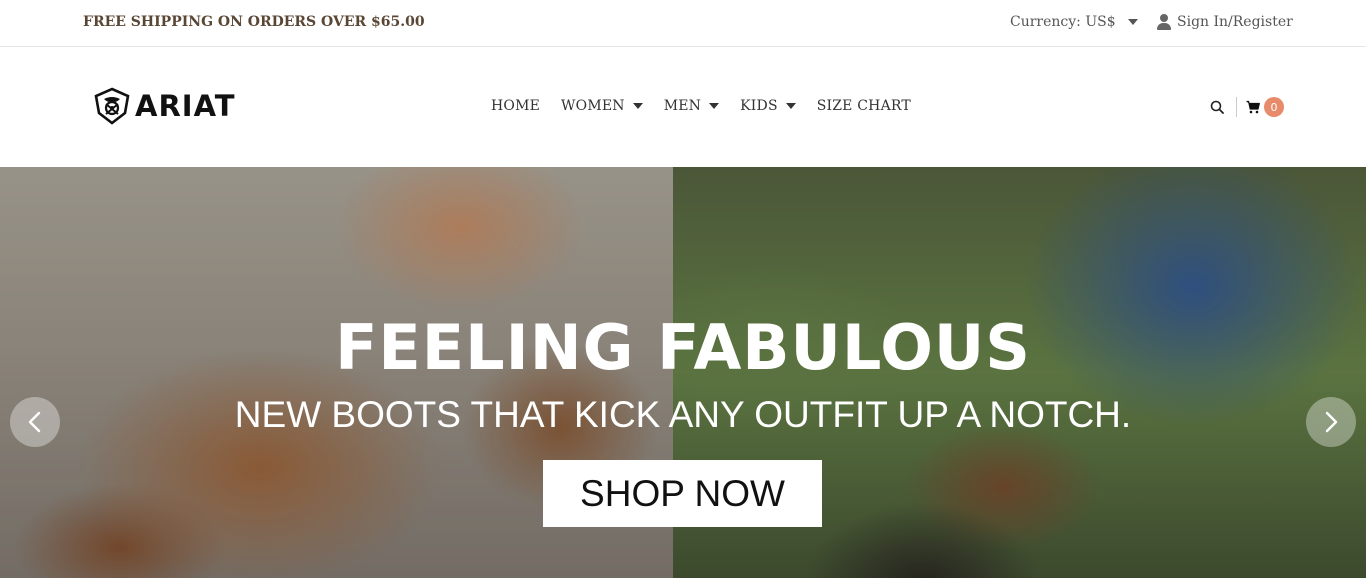 This screenshot has height=578, width=1366. What do you see at coordinates (1274, 107) in the screenshot?
I see `cart-count-badge: 0` at bounding box center [1274, 107].